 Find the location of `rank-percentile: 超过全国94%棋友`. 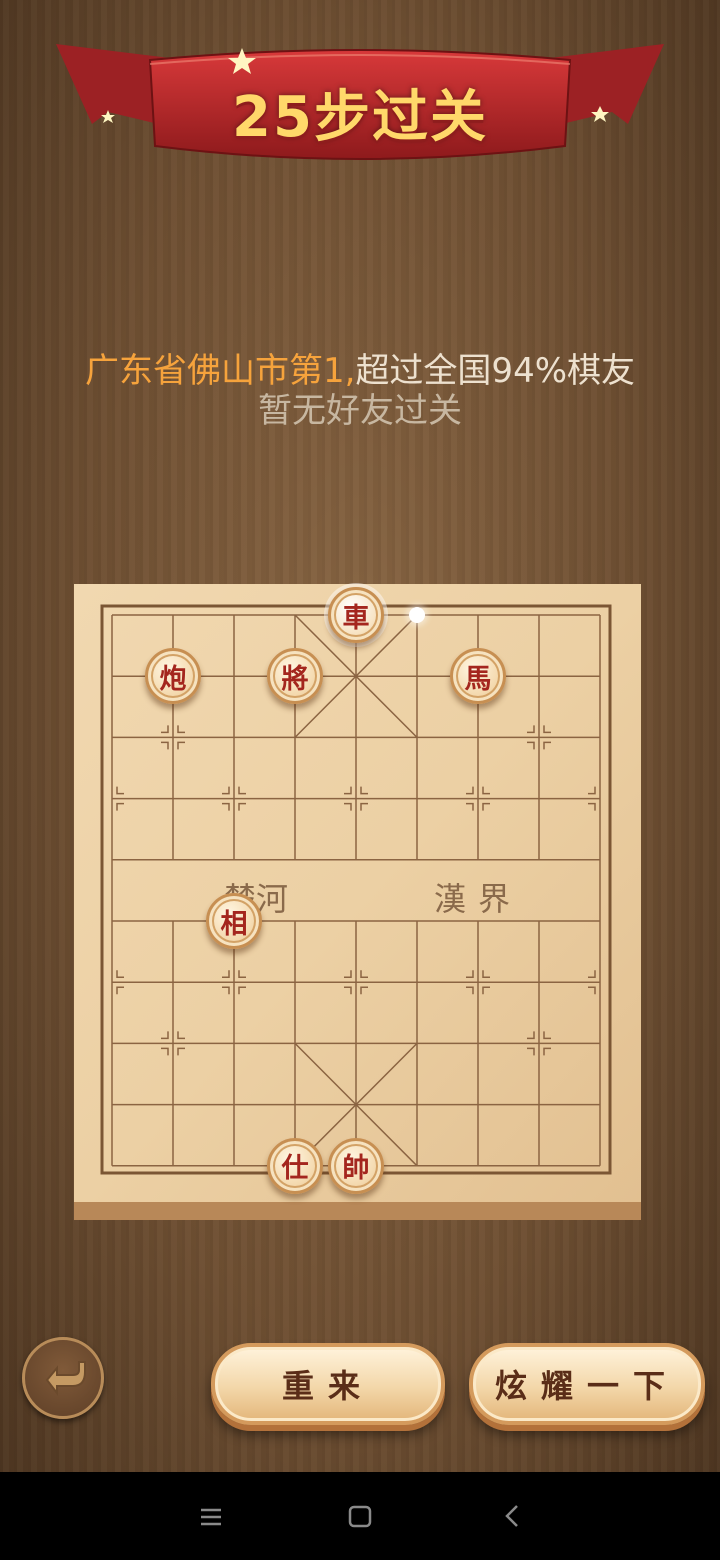

rank-percentile: 超过全国94%棋友 is located at coordinates (495, 371).